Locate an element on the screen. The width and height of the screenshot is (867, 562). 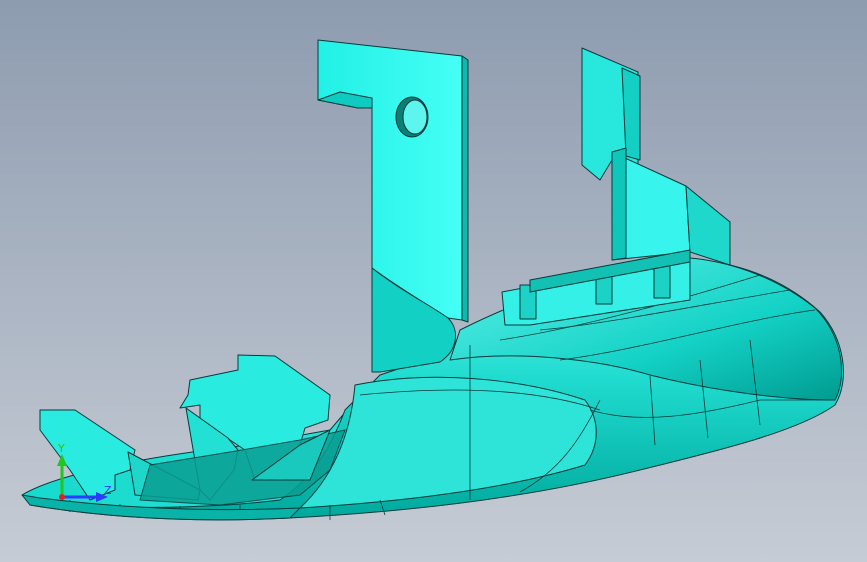
mounting-tab is located at coordinates (390, 180).